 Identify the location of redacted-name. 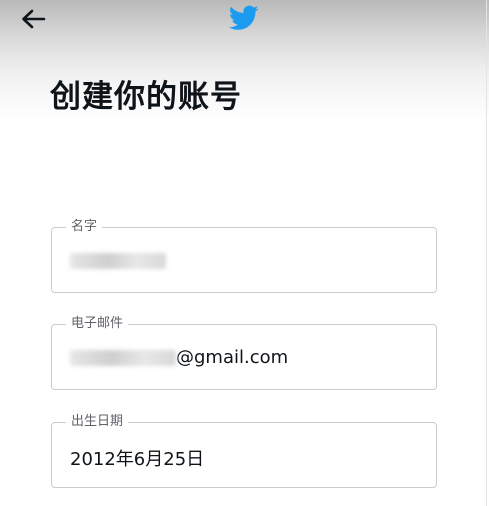
(118, 261).